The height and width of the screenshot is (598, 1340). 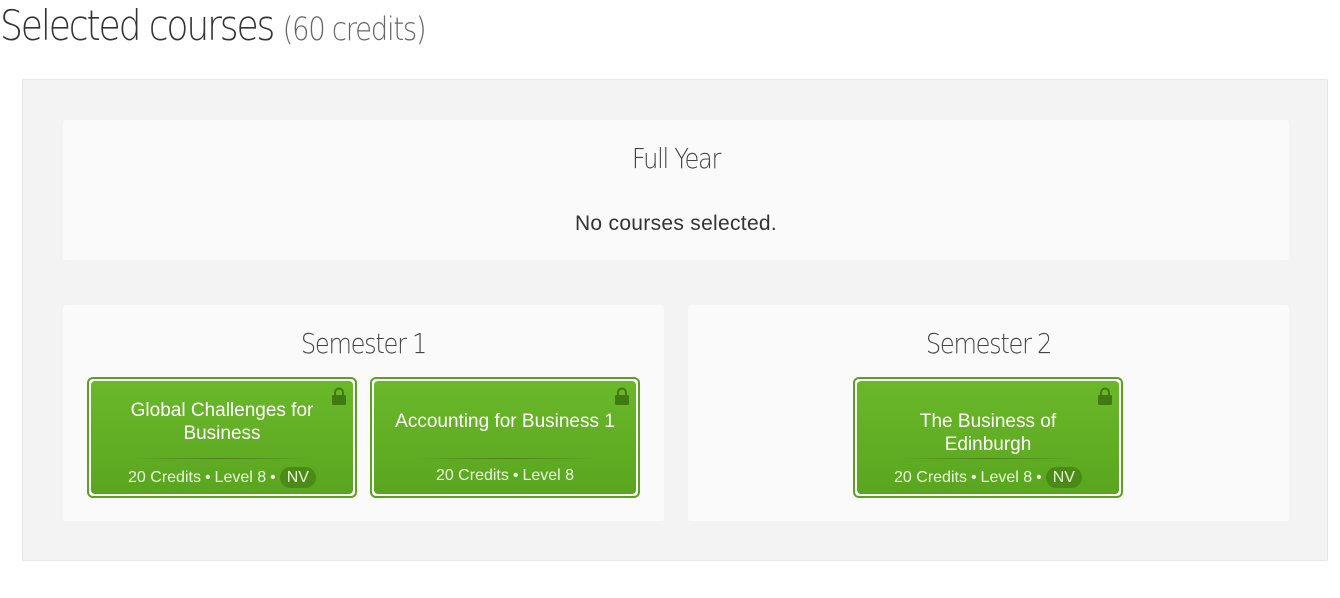 I want to click on section-heading-full-year: Full Year, so click(x=676, y=158).